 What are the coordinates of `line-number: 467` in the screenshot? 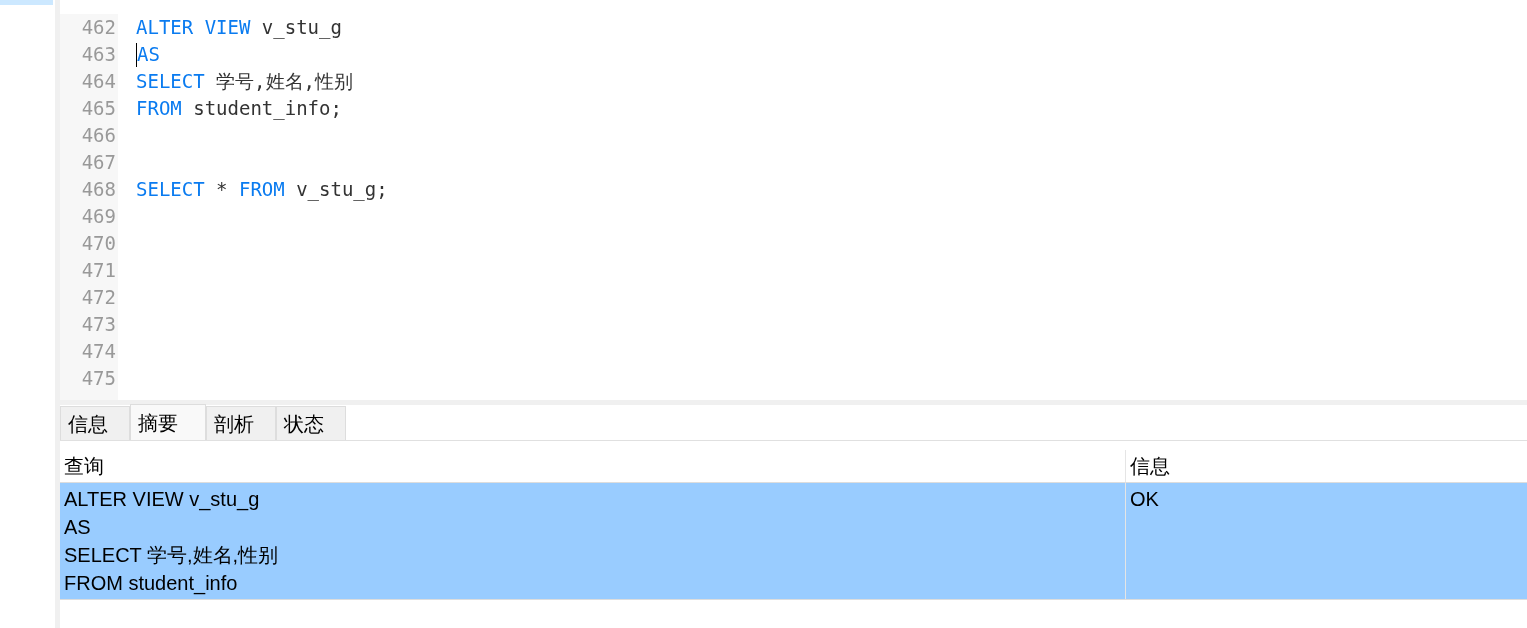 It's located at (98, 163).